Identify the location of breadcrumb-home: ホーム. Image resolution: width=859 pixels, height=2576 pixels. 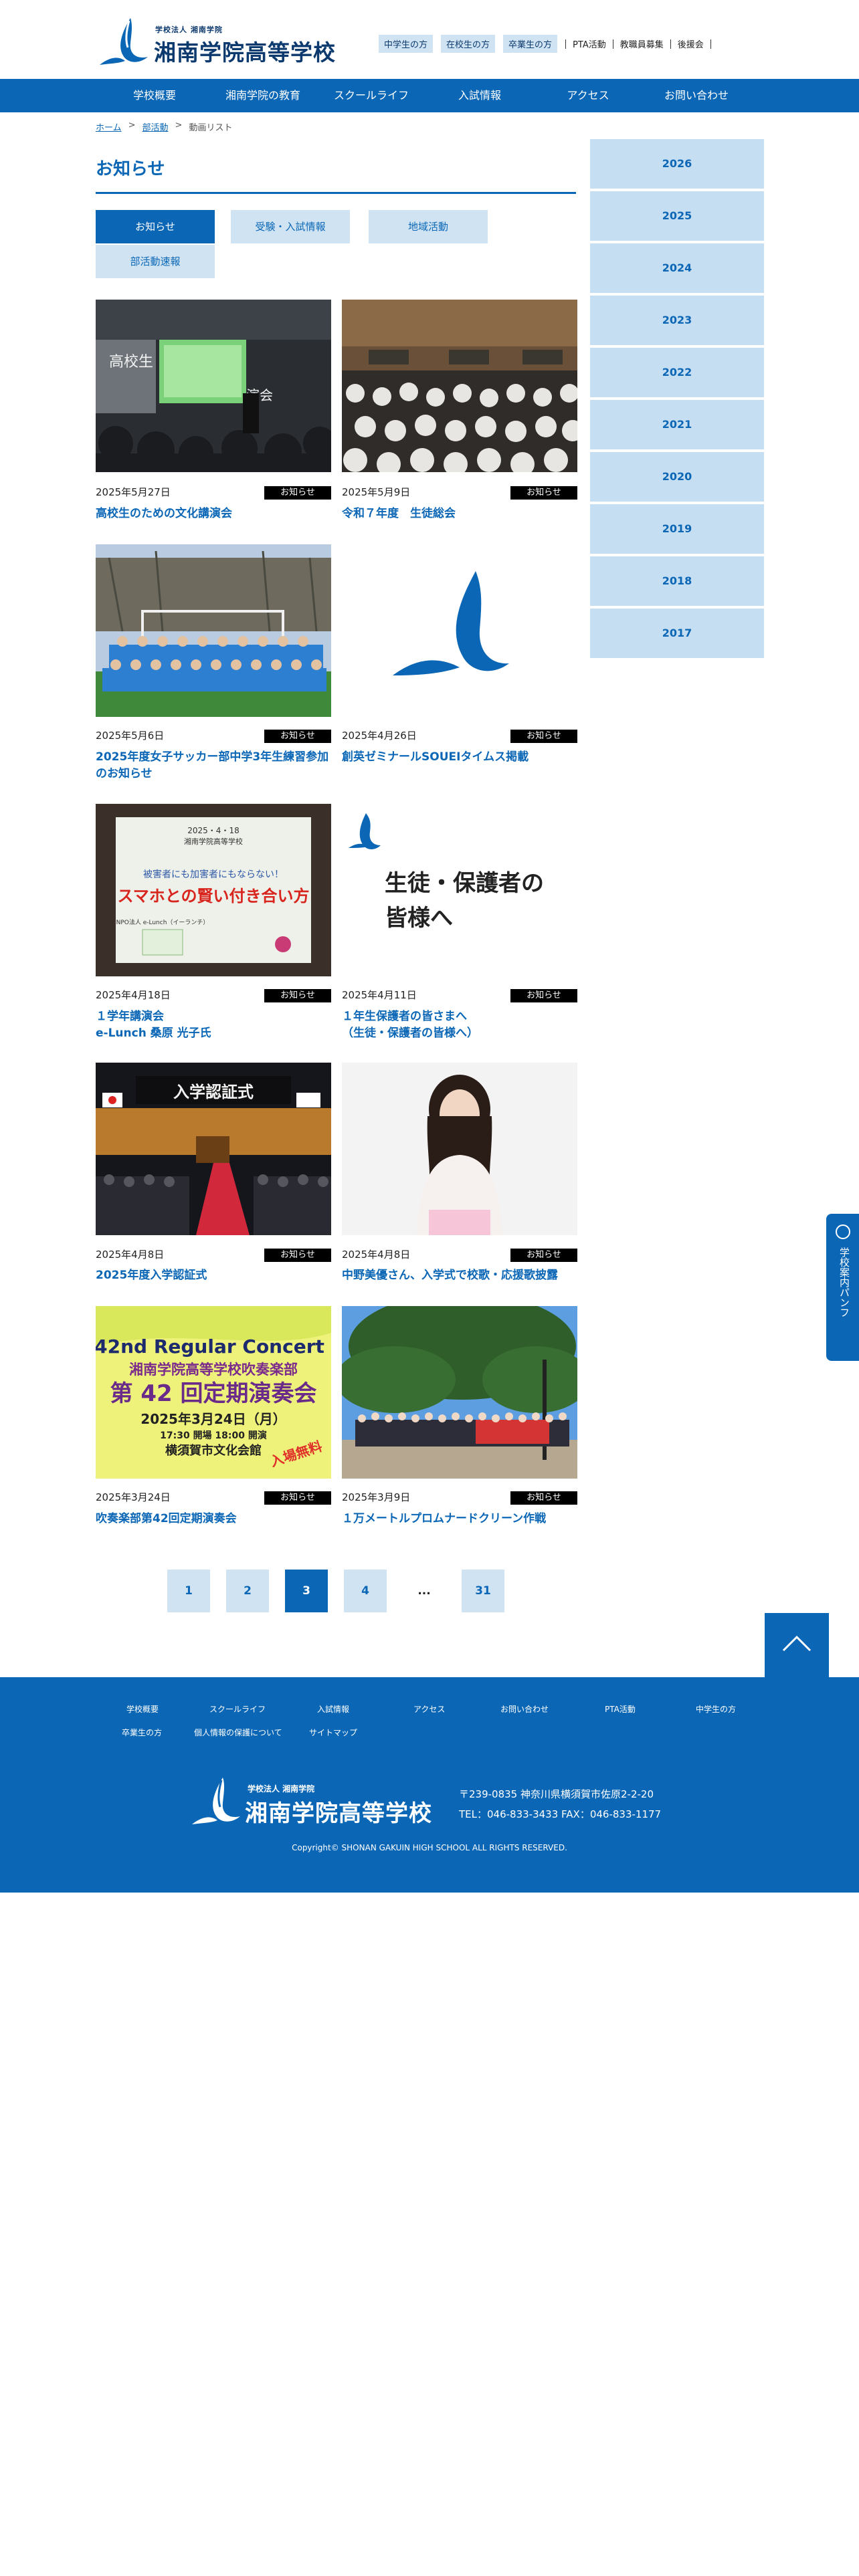
(109, 127).